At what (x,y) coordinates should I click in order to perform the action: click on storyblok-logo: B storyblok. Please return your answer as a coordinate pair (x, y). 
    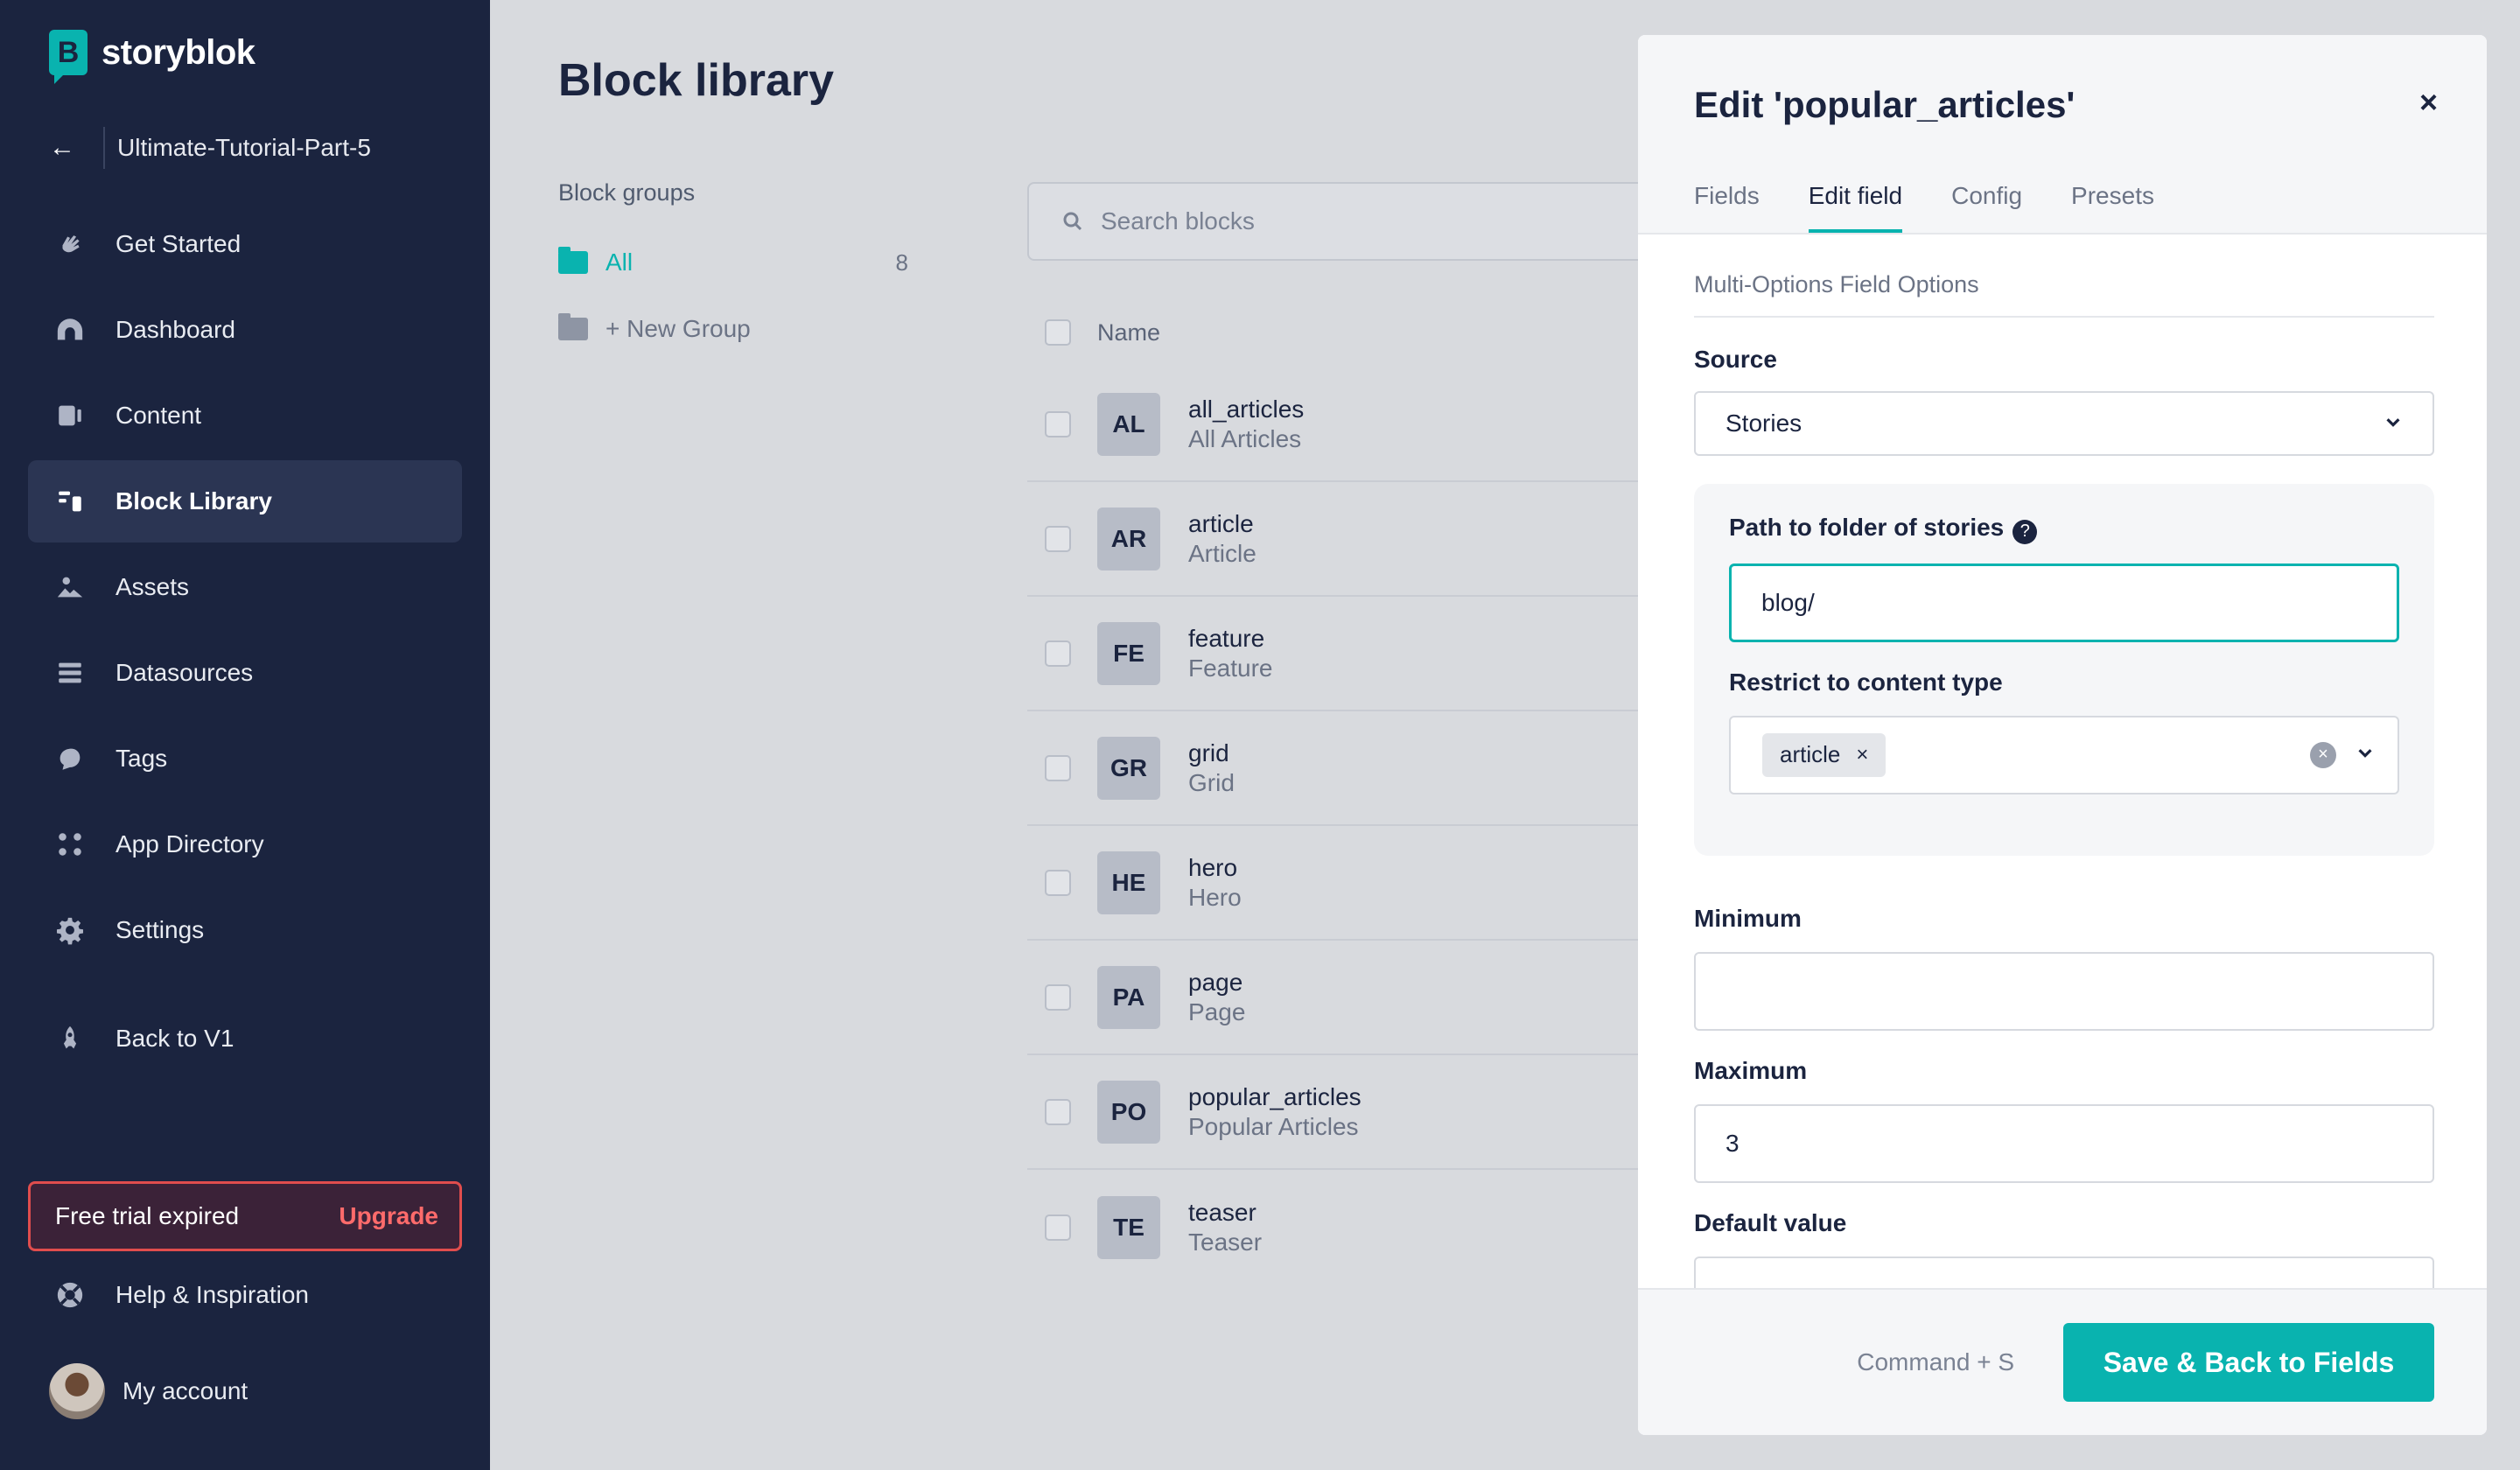
    Looking at the image, I should click on (152, 57).